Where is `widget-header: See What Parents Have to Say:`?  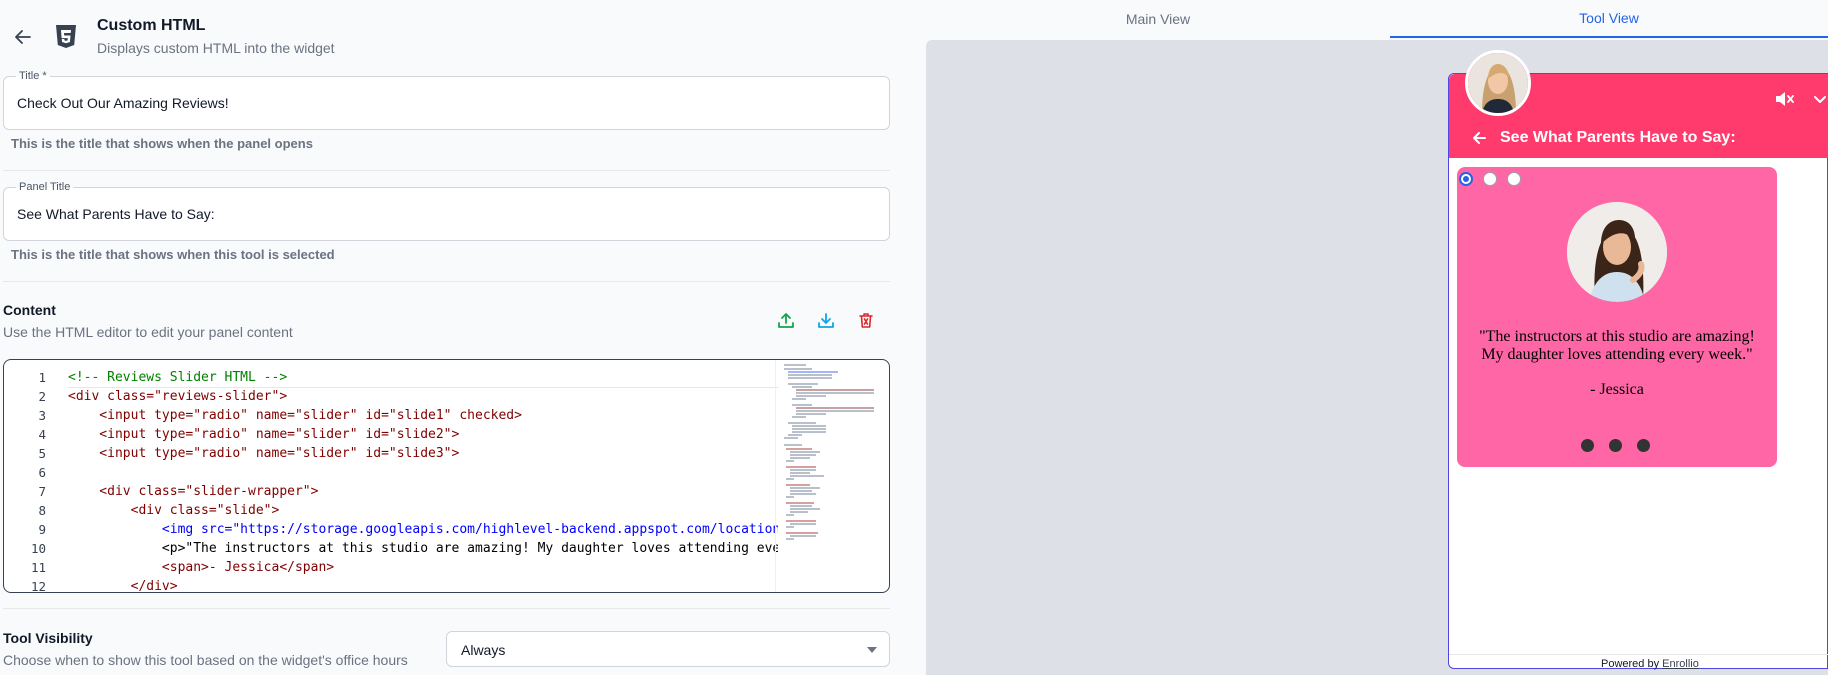
widget-header: See What Parents Have to Say: is located at coordinates (1638, 104).